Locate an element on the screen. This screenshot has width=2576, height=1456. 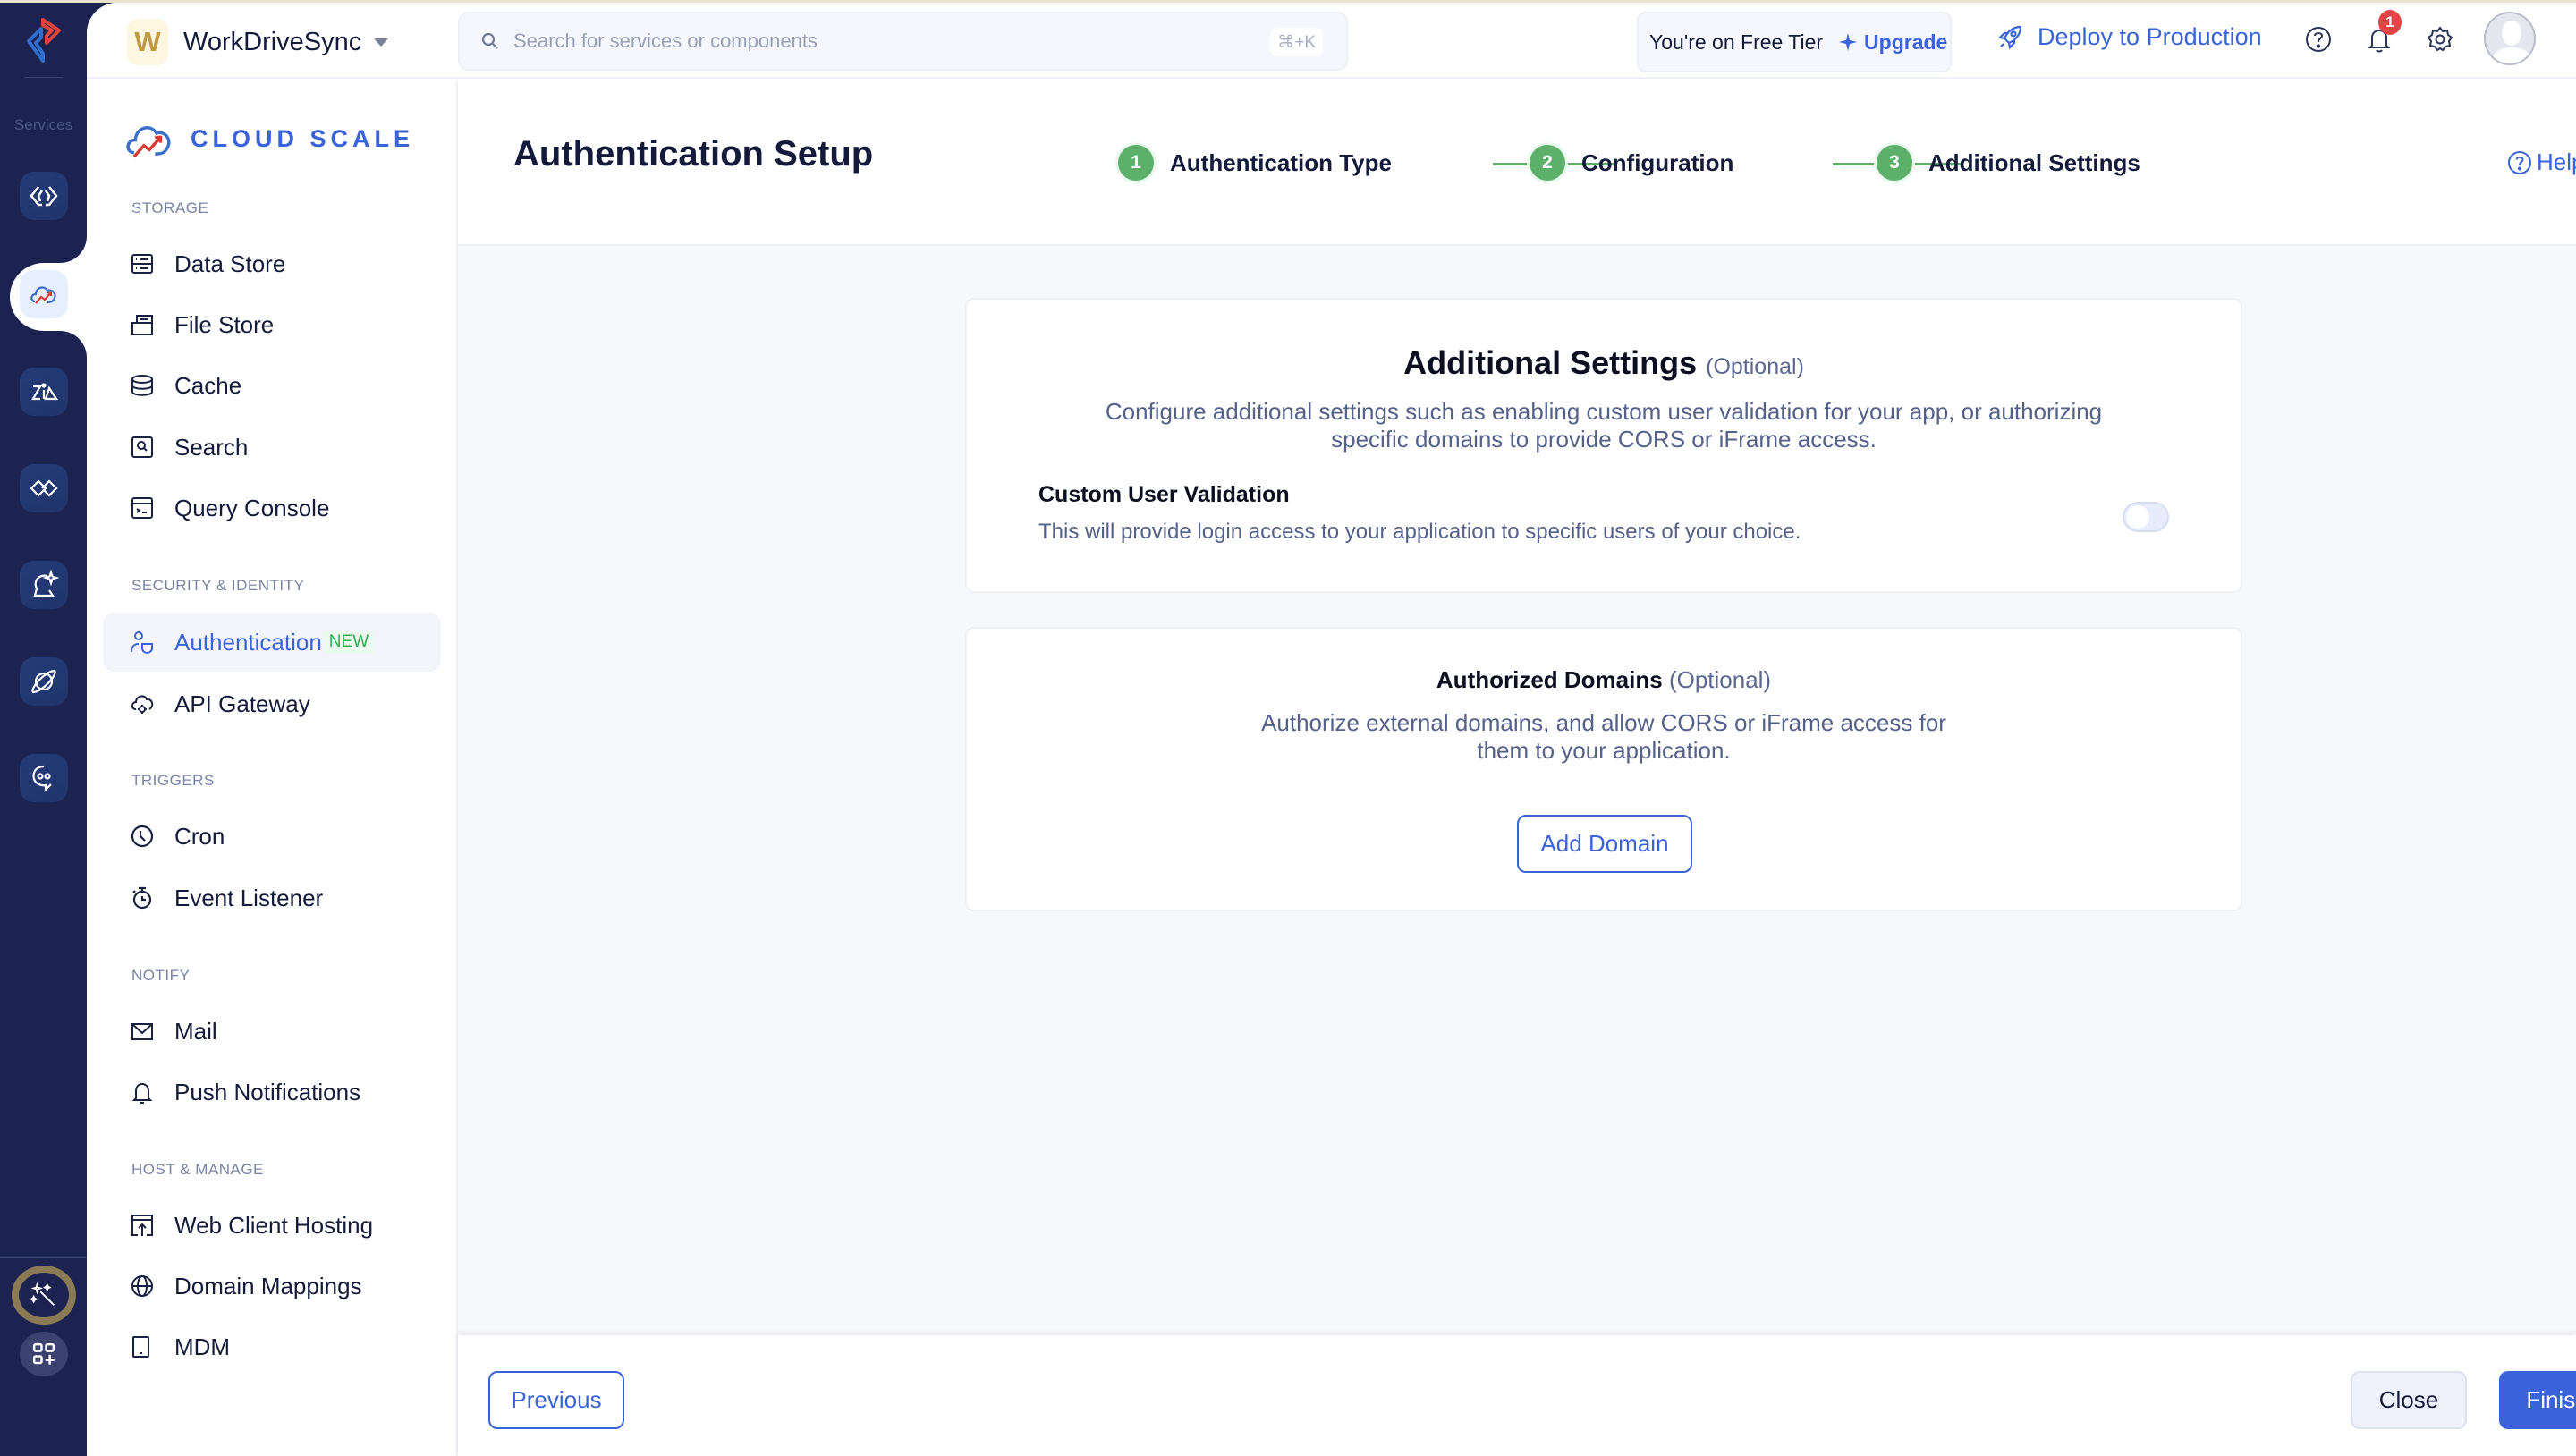
rail-item-integrations is located at coordinates (44, 488).